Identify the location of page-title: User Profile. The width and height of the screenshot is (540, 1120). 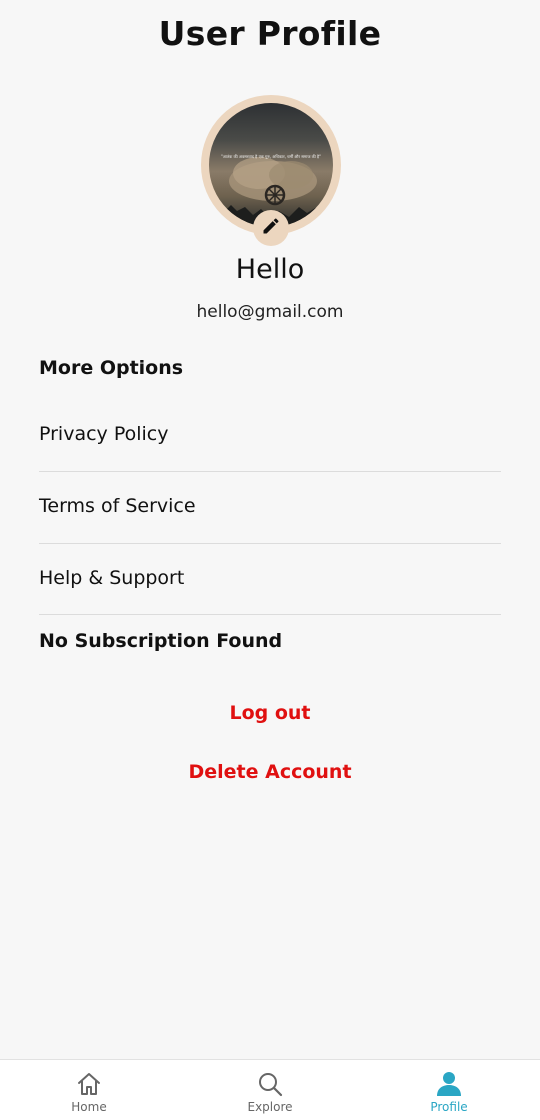
(270, 33).